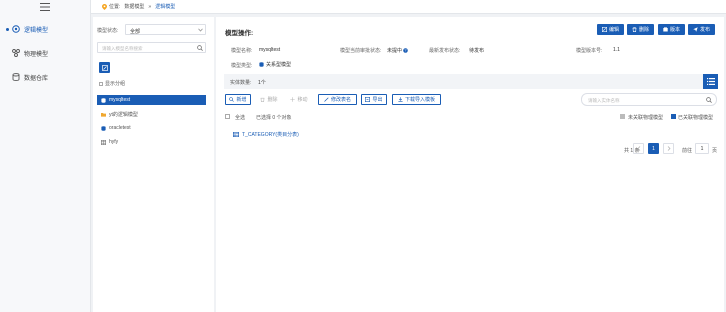 The width and height of the screenshot is (726, 312). I want to click on download-icon, so click(400, 99).